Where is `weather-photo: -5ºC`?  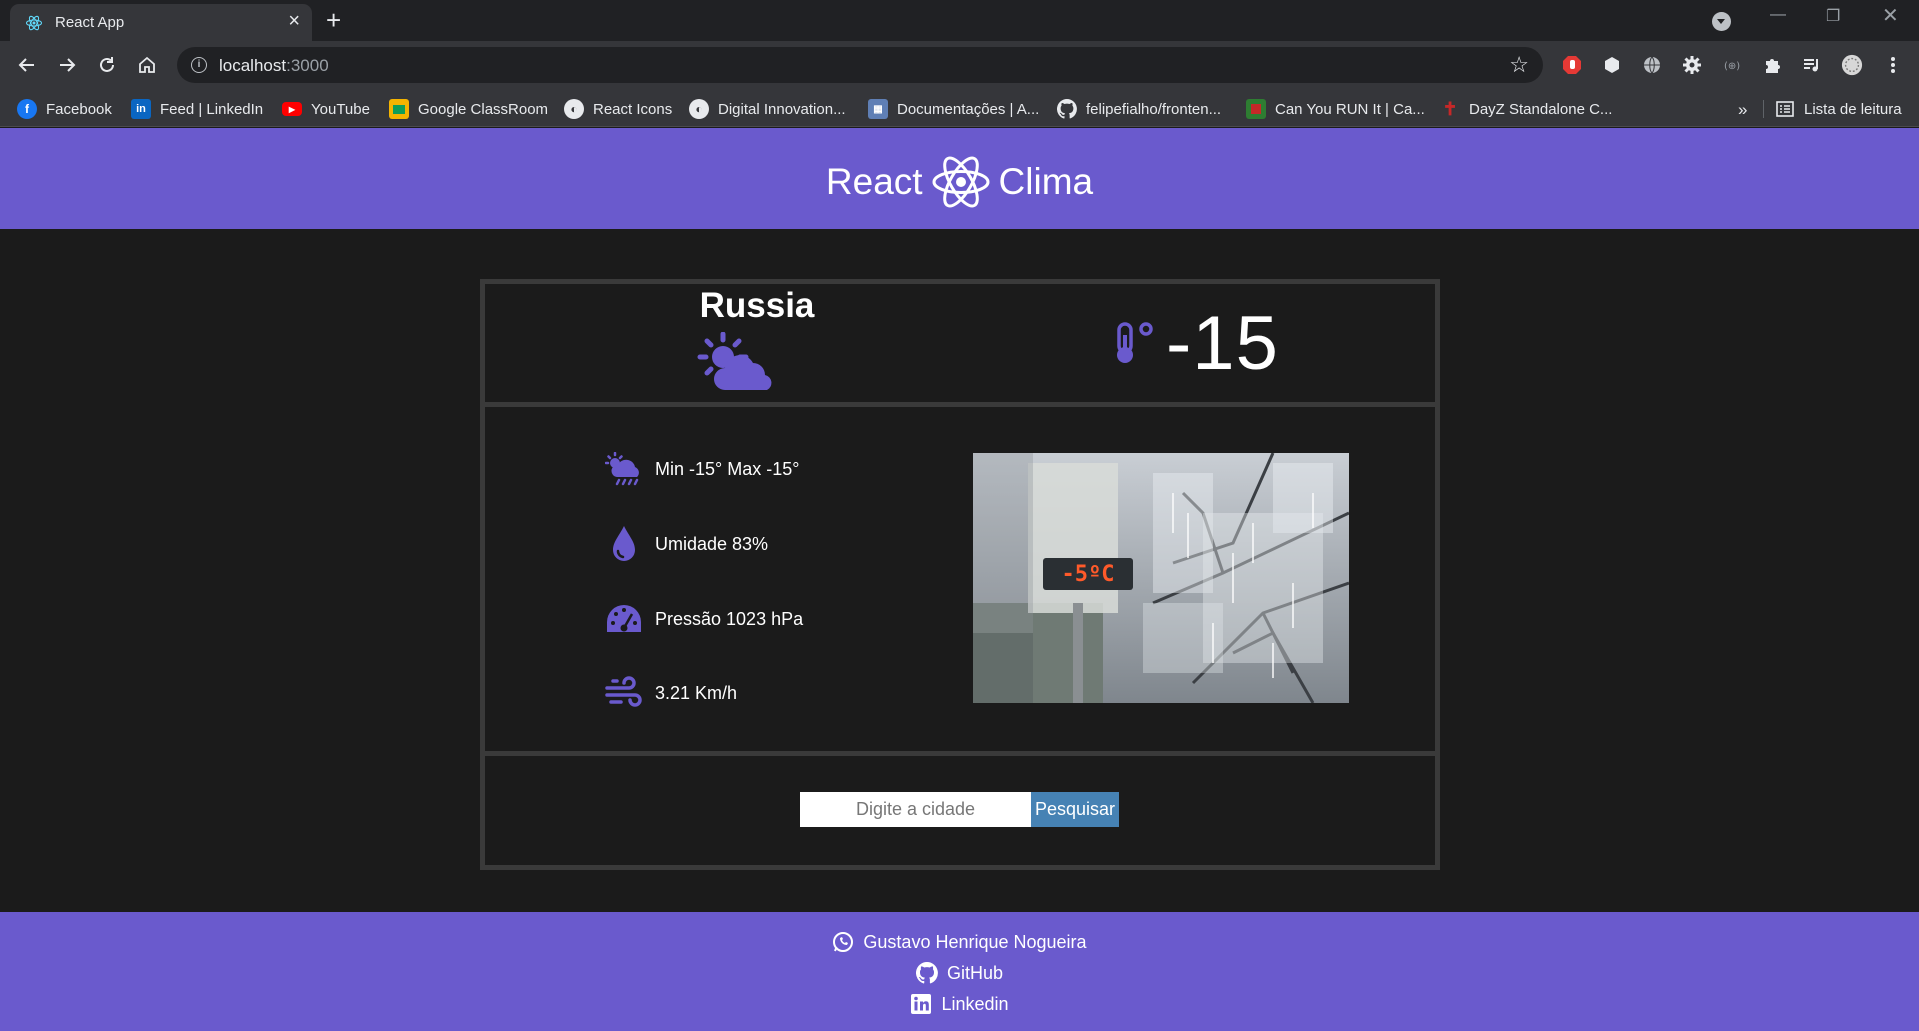
weather-photo: -5ºC is located at coordinates (1161, 578).